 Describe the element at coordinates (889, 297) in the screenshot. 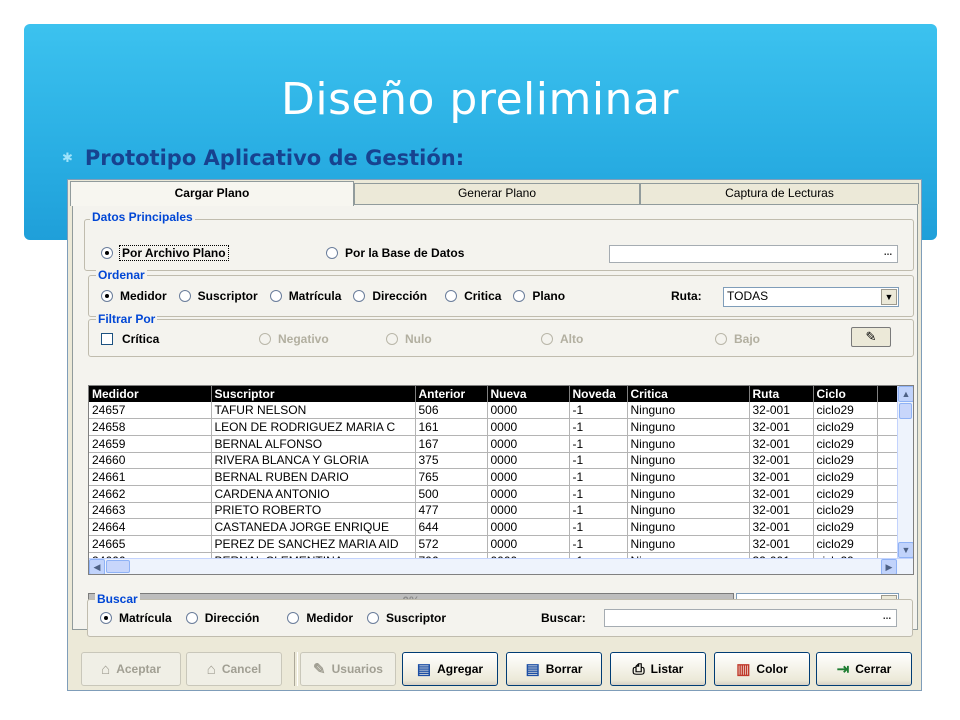

I see `chevron-down-icon: ▼` at that location.